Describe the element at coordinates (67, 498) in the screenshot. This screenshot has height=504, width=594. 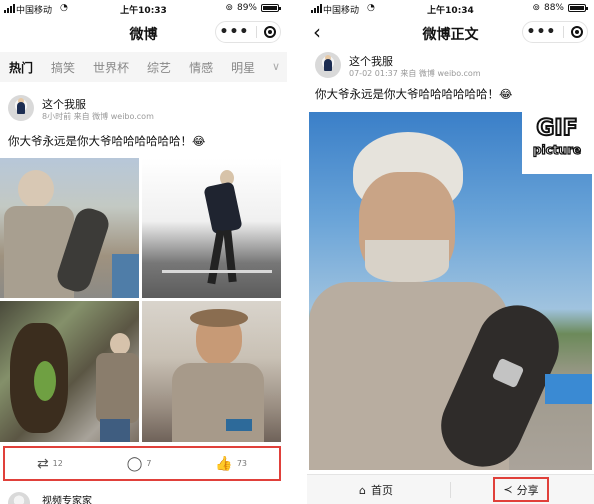
I see `author-name: 视频专家家` at that location.